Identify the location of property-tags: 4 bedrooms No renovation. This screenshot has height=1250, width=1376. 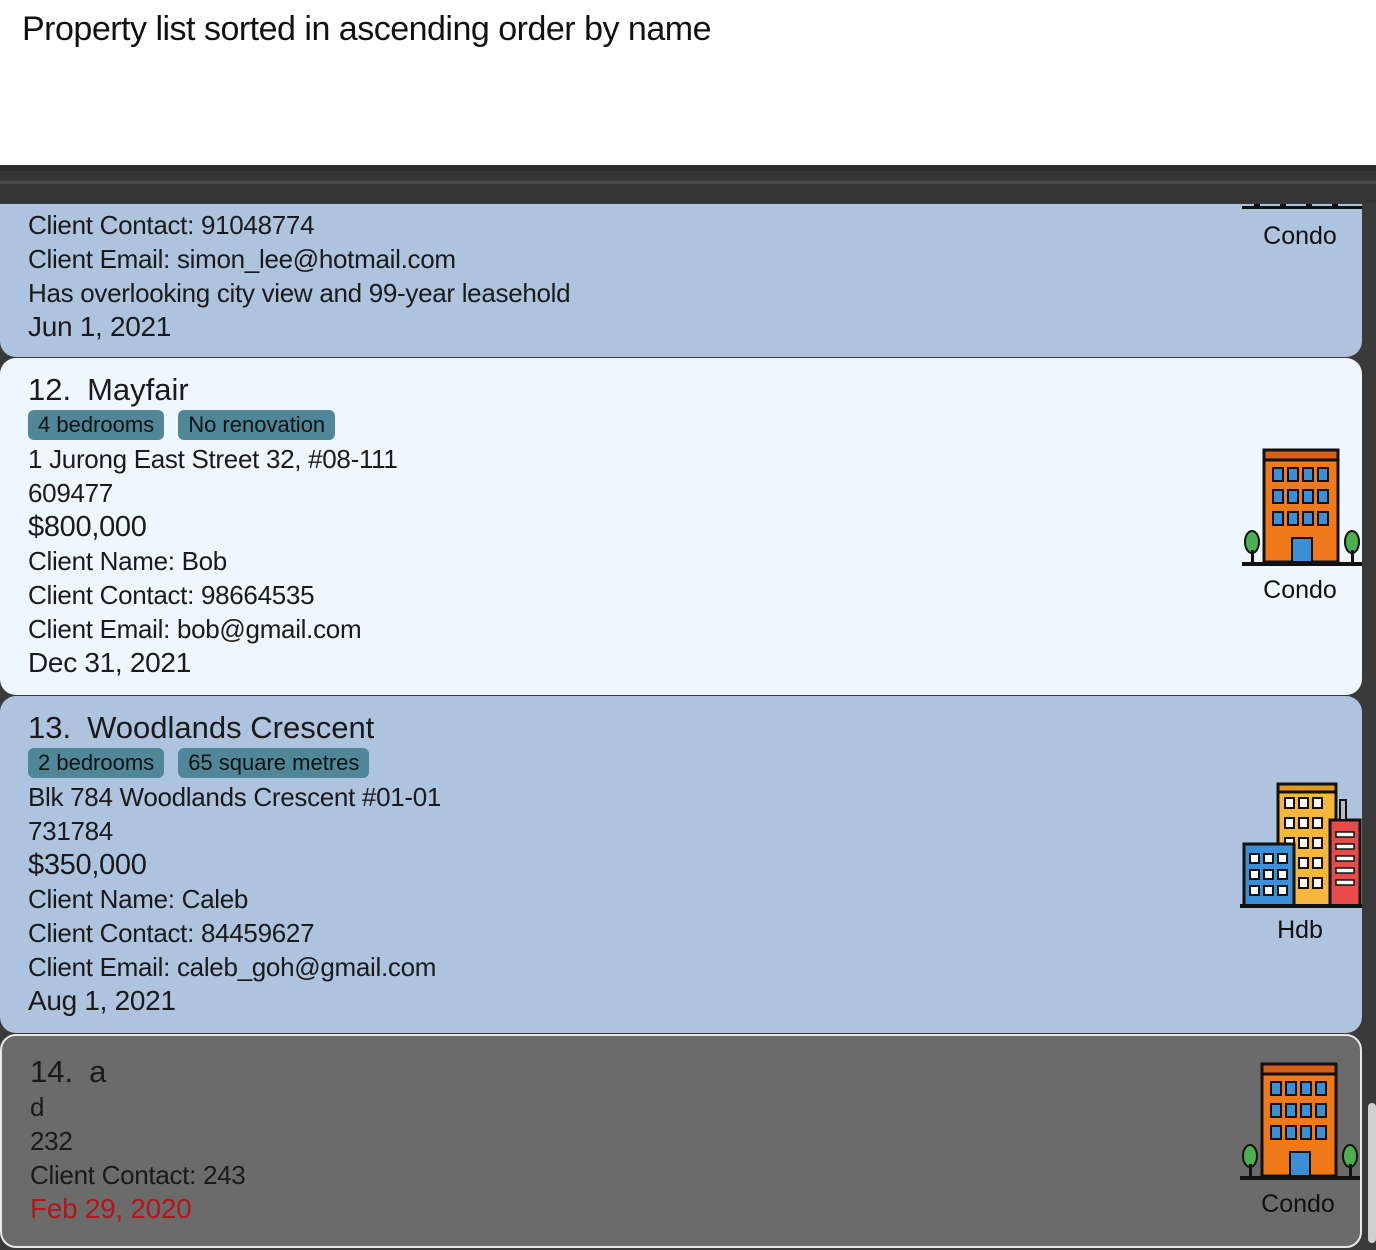
(213, 425).